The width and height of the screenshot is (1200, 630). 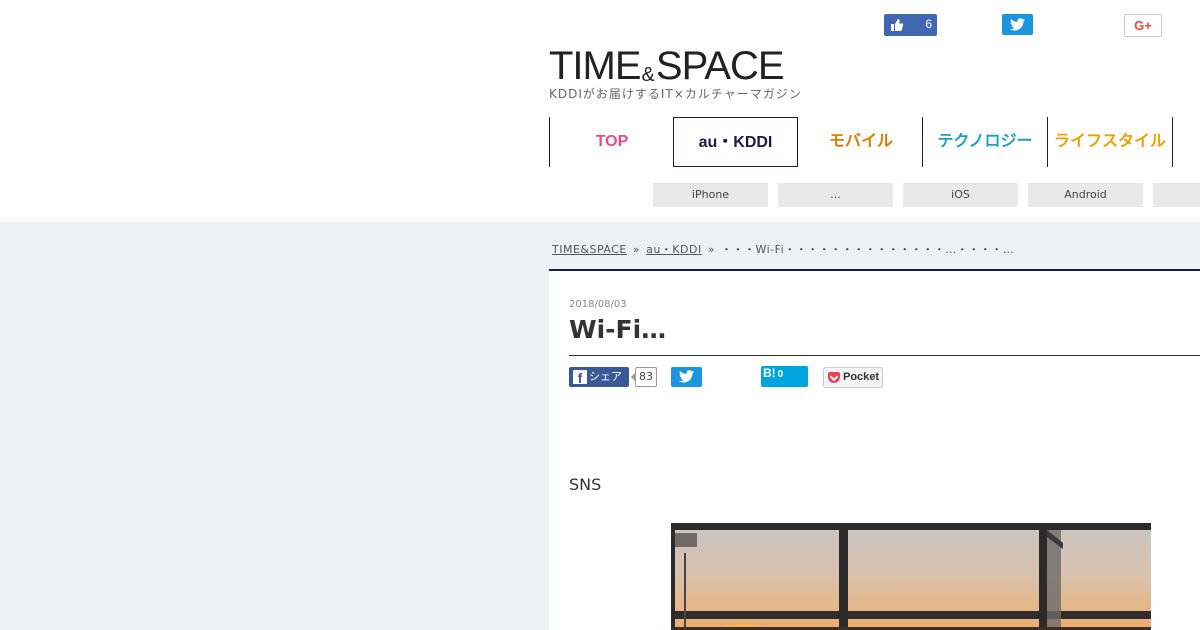 I want to click on title-divider, so click(x=884, y=355).